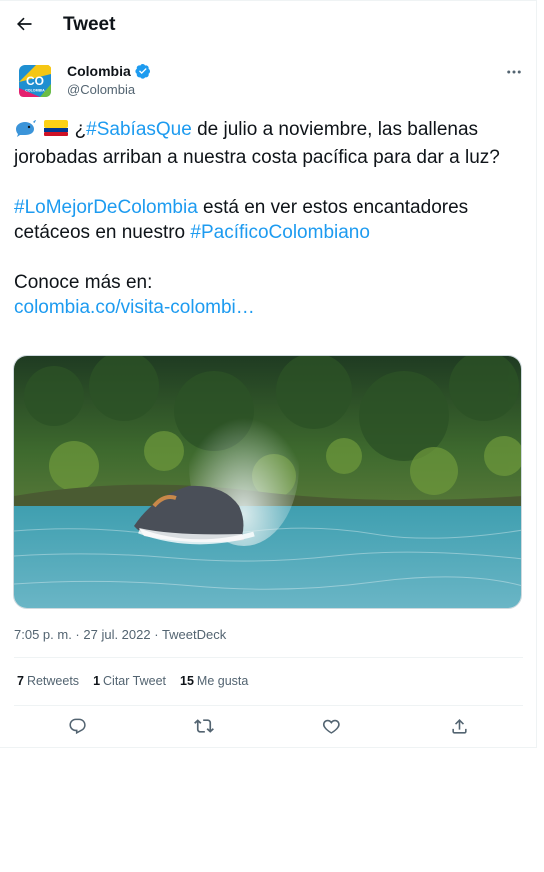  What do you see at coordinates (56, 131) in the screenshot?
I see `colombia-flag-icon` at bounding box center [56, 131].